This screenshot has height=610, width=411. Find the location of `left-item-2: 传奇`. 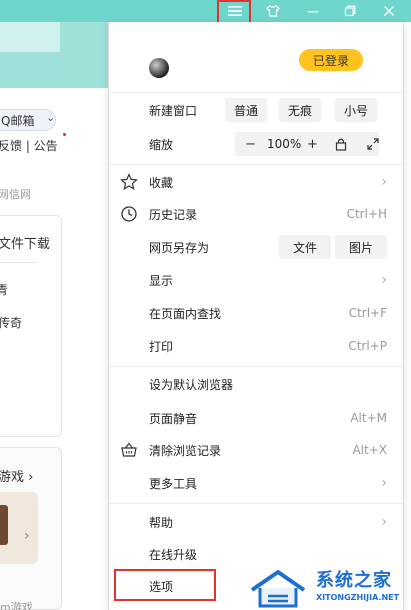

left-item-2: 传奇 is located at coordinates (11, 322).